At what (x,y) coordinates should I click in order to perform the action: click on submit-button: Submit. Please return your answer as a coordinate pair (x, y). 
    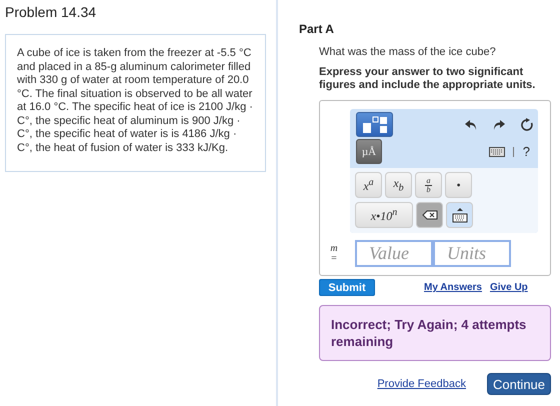
    Looking at the image, I should click on (347, 287).